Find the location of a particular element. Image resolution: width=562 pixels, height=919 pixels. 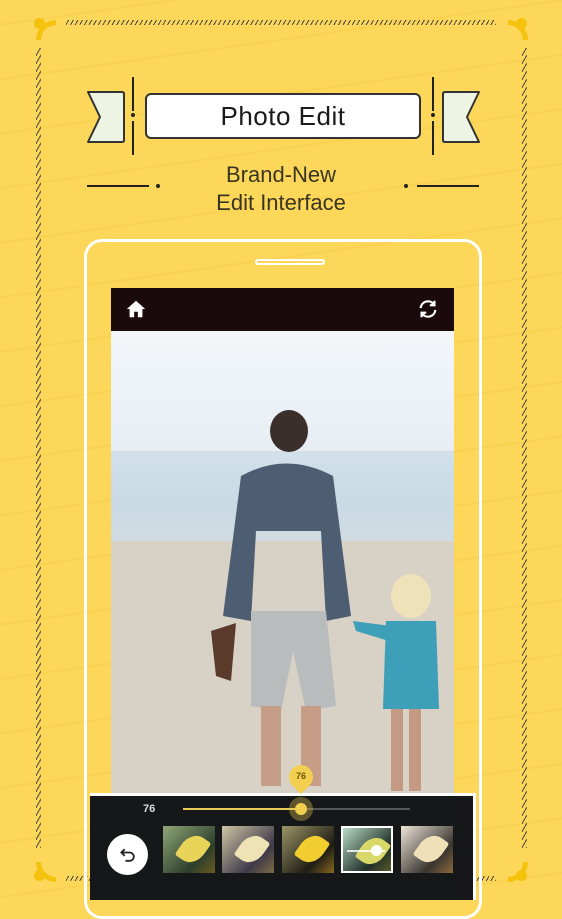

corner-dot-bl is located at coordinates (39, 875).